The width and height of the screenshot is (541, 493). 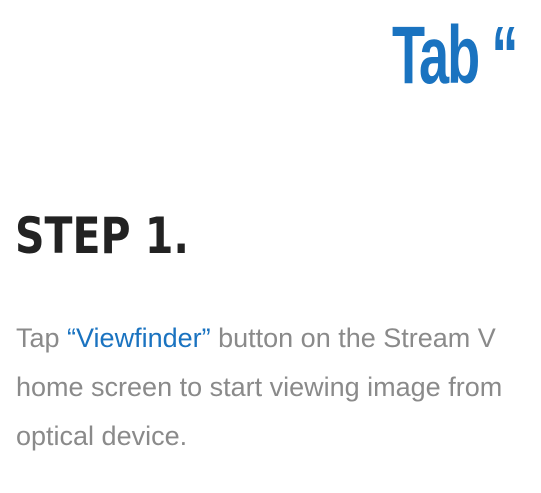 What do you see at coordinates (102, 436) in the screenshot?
I see `step-description-line-3: optical device.` at bounding box center [102, 436].